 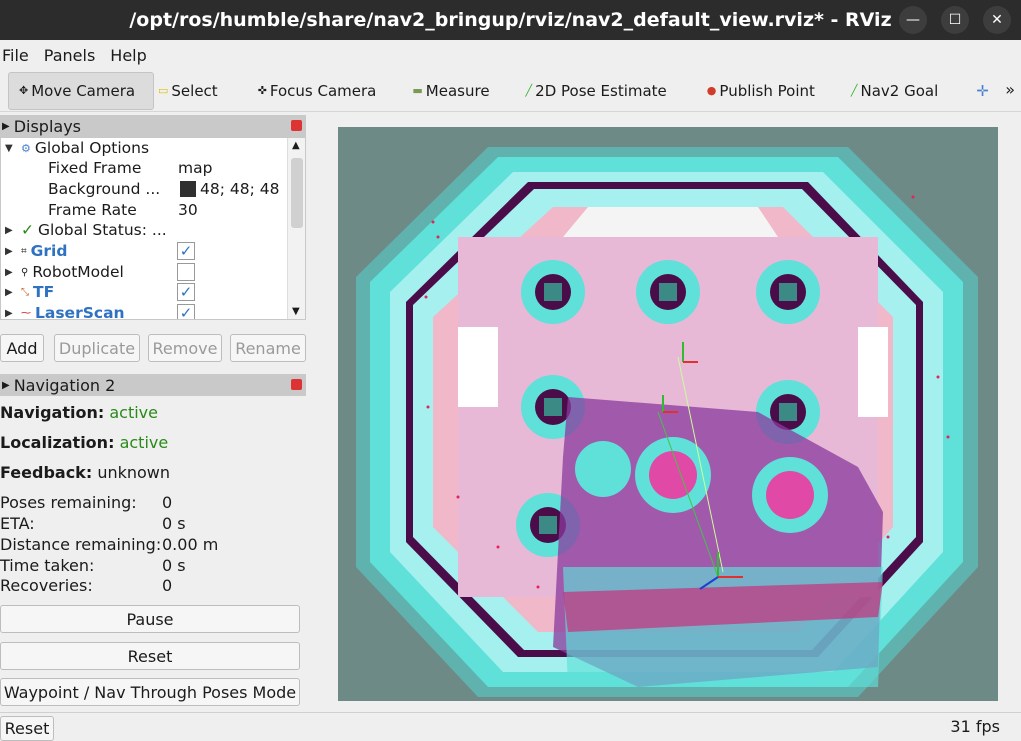 I want to click on select-tool: ▭ Select, so click(x=191, y=91).